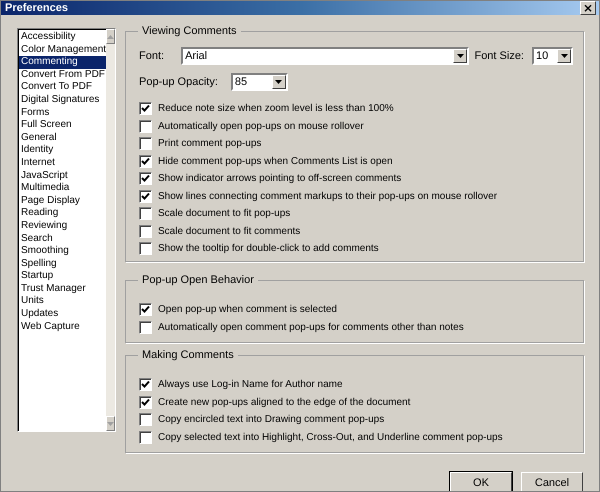 The width and height of the screenshot is (600, 492). I want to click on checkbox-label: Automatically open comment pop-ups for comments other than notes, so click(311, 327).